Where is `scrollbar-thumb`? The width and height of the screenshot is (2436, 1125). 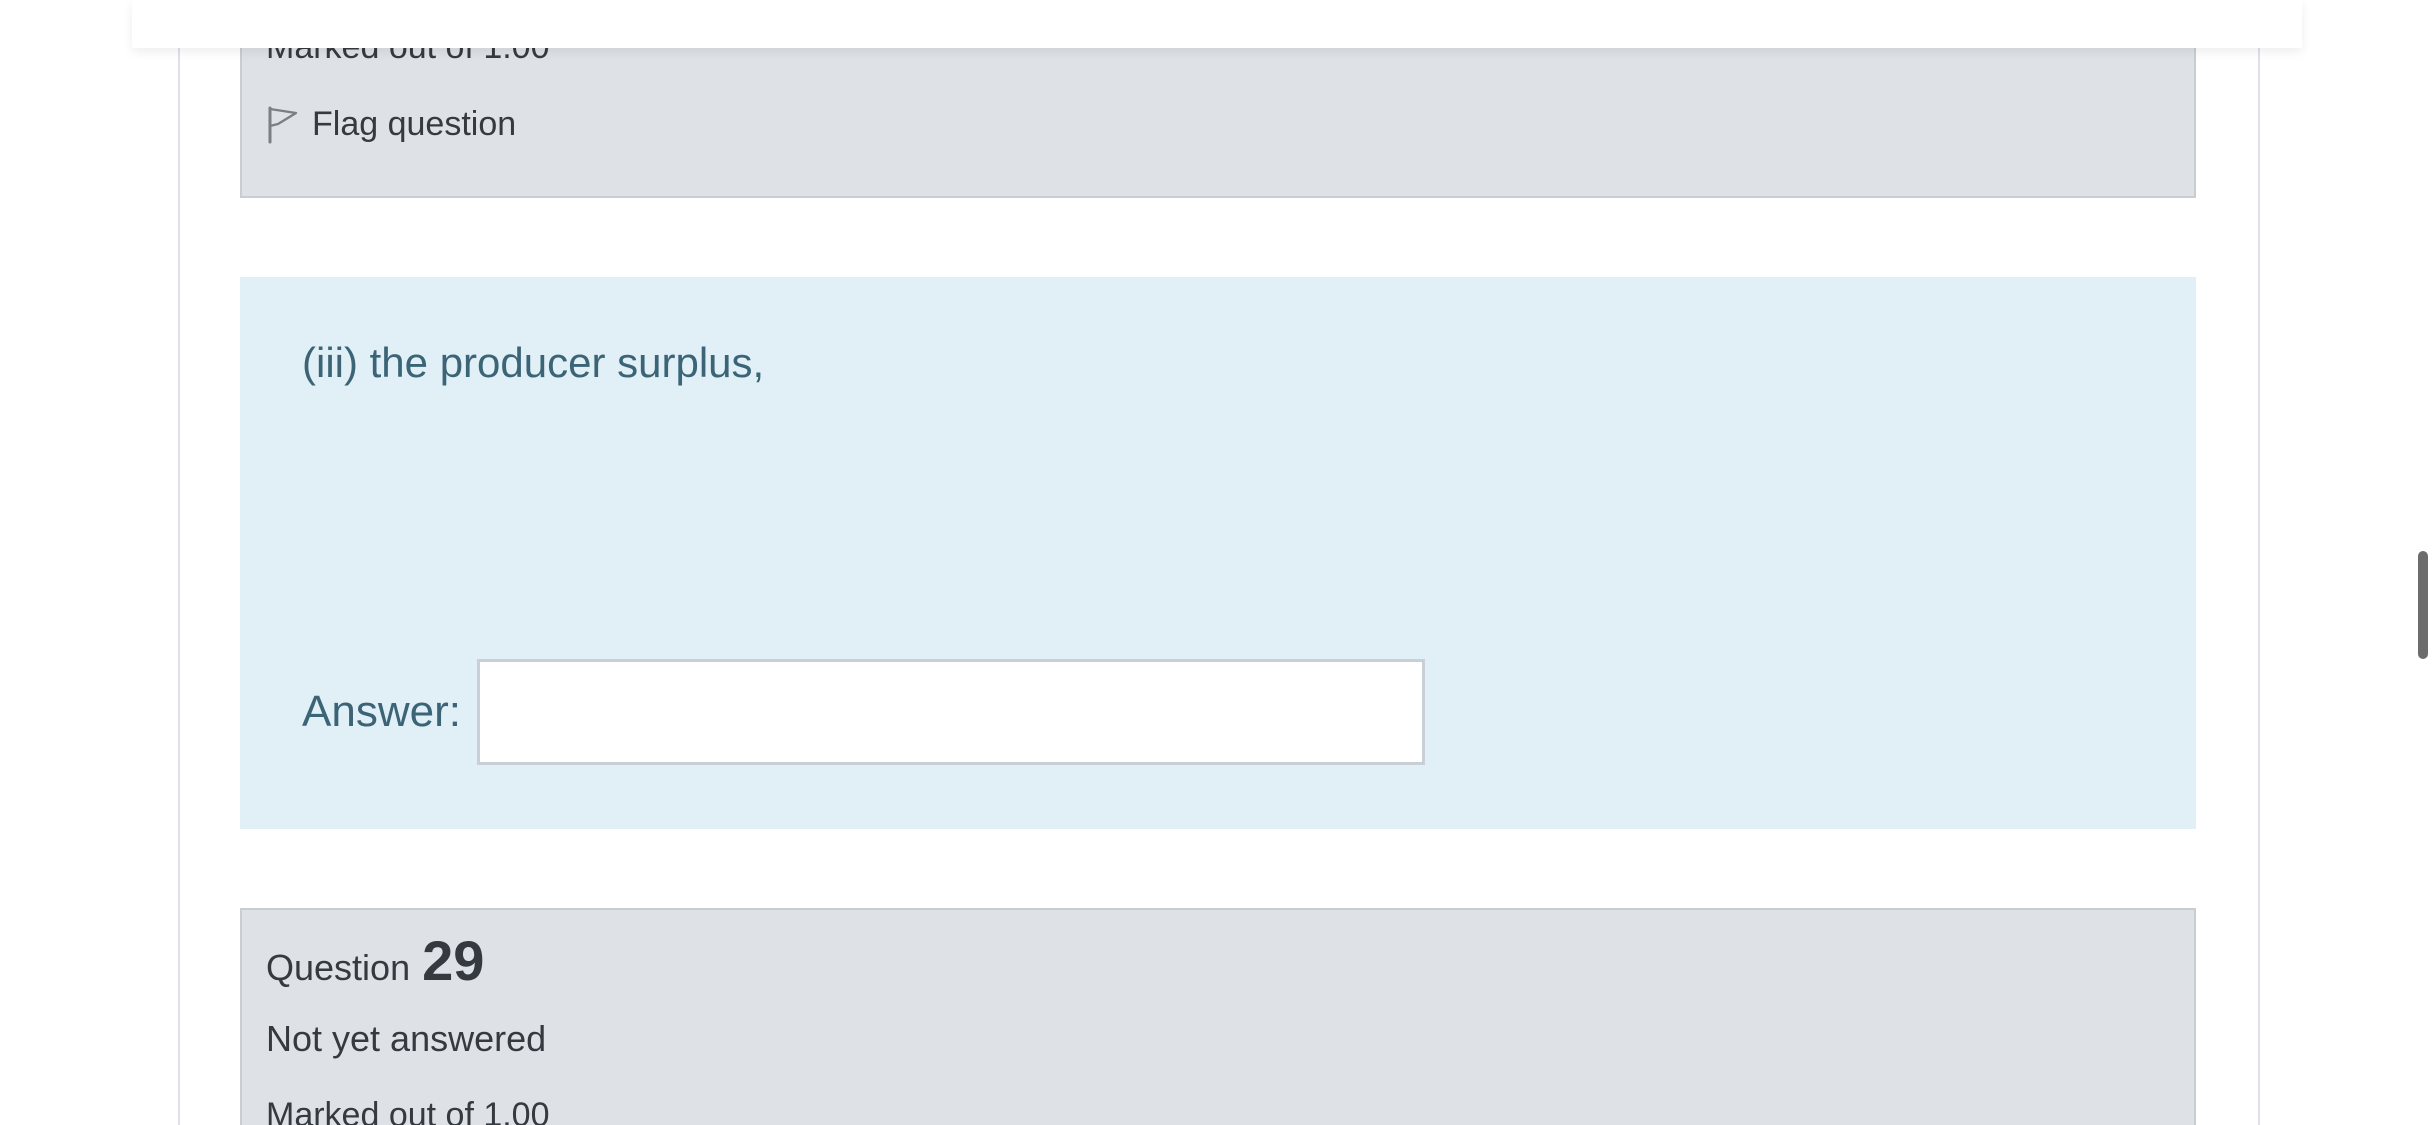 scrollbar-thumb is located at coordinates (2423, 605).